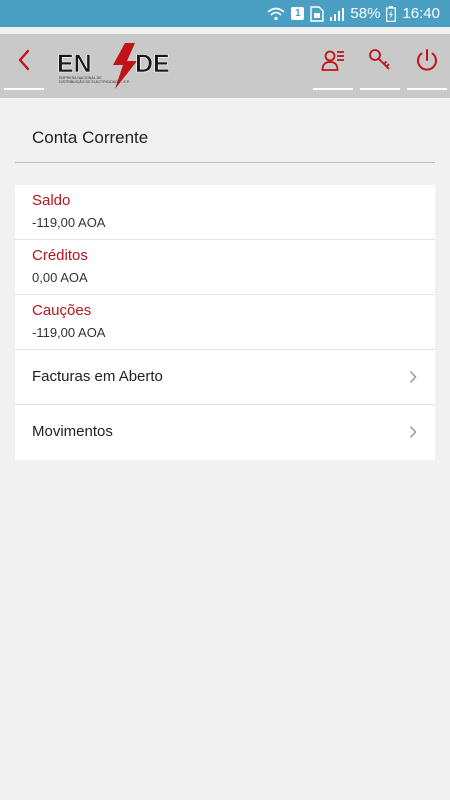  I want to click on deposits-label: Cauções, so click(62, 310).